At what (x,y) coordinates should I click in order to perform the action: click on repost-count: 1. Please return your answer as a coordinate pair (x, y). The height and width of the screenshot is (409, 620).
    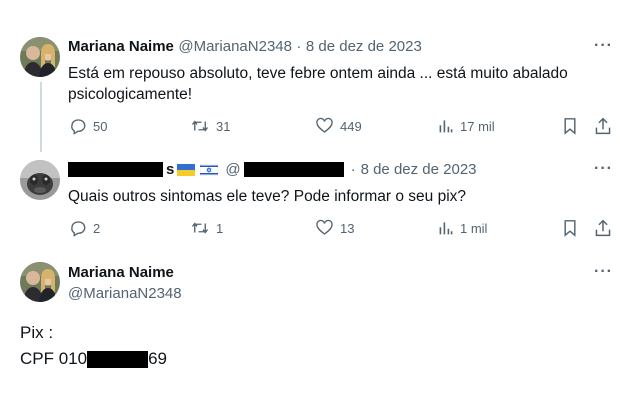
    Looking at the image, I should click on (220, 228).